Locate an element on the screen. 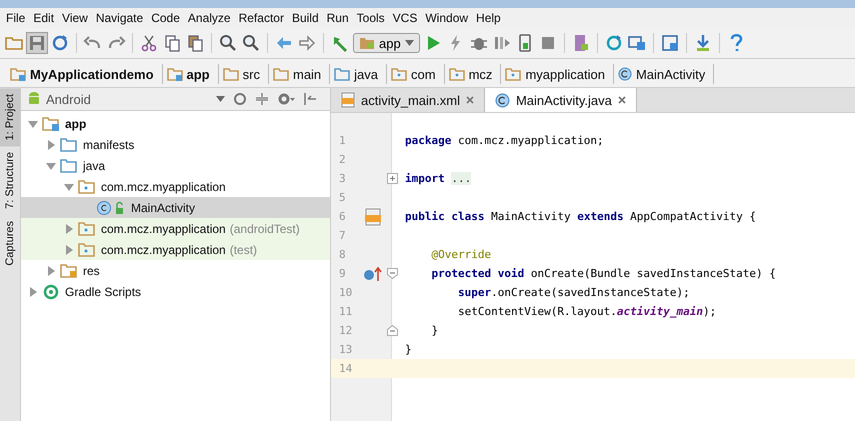 The image size is (855, 421). code-line: protected void onCreate(Bundle savedInstanceState) { is located at coordinates (603, 273).